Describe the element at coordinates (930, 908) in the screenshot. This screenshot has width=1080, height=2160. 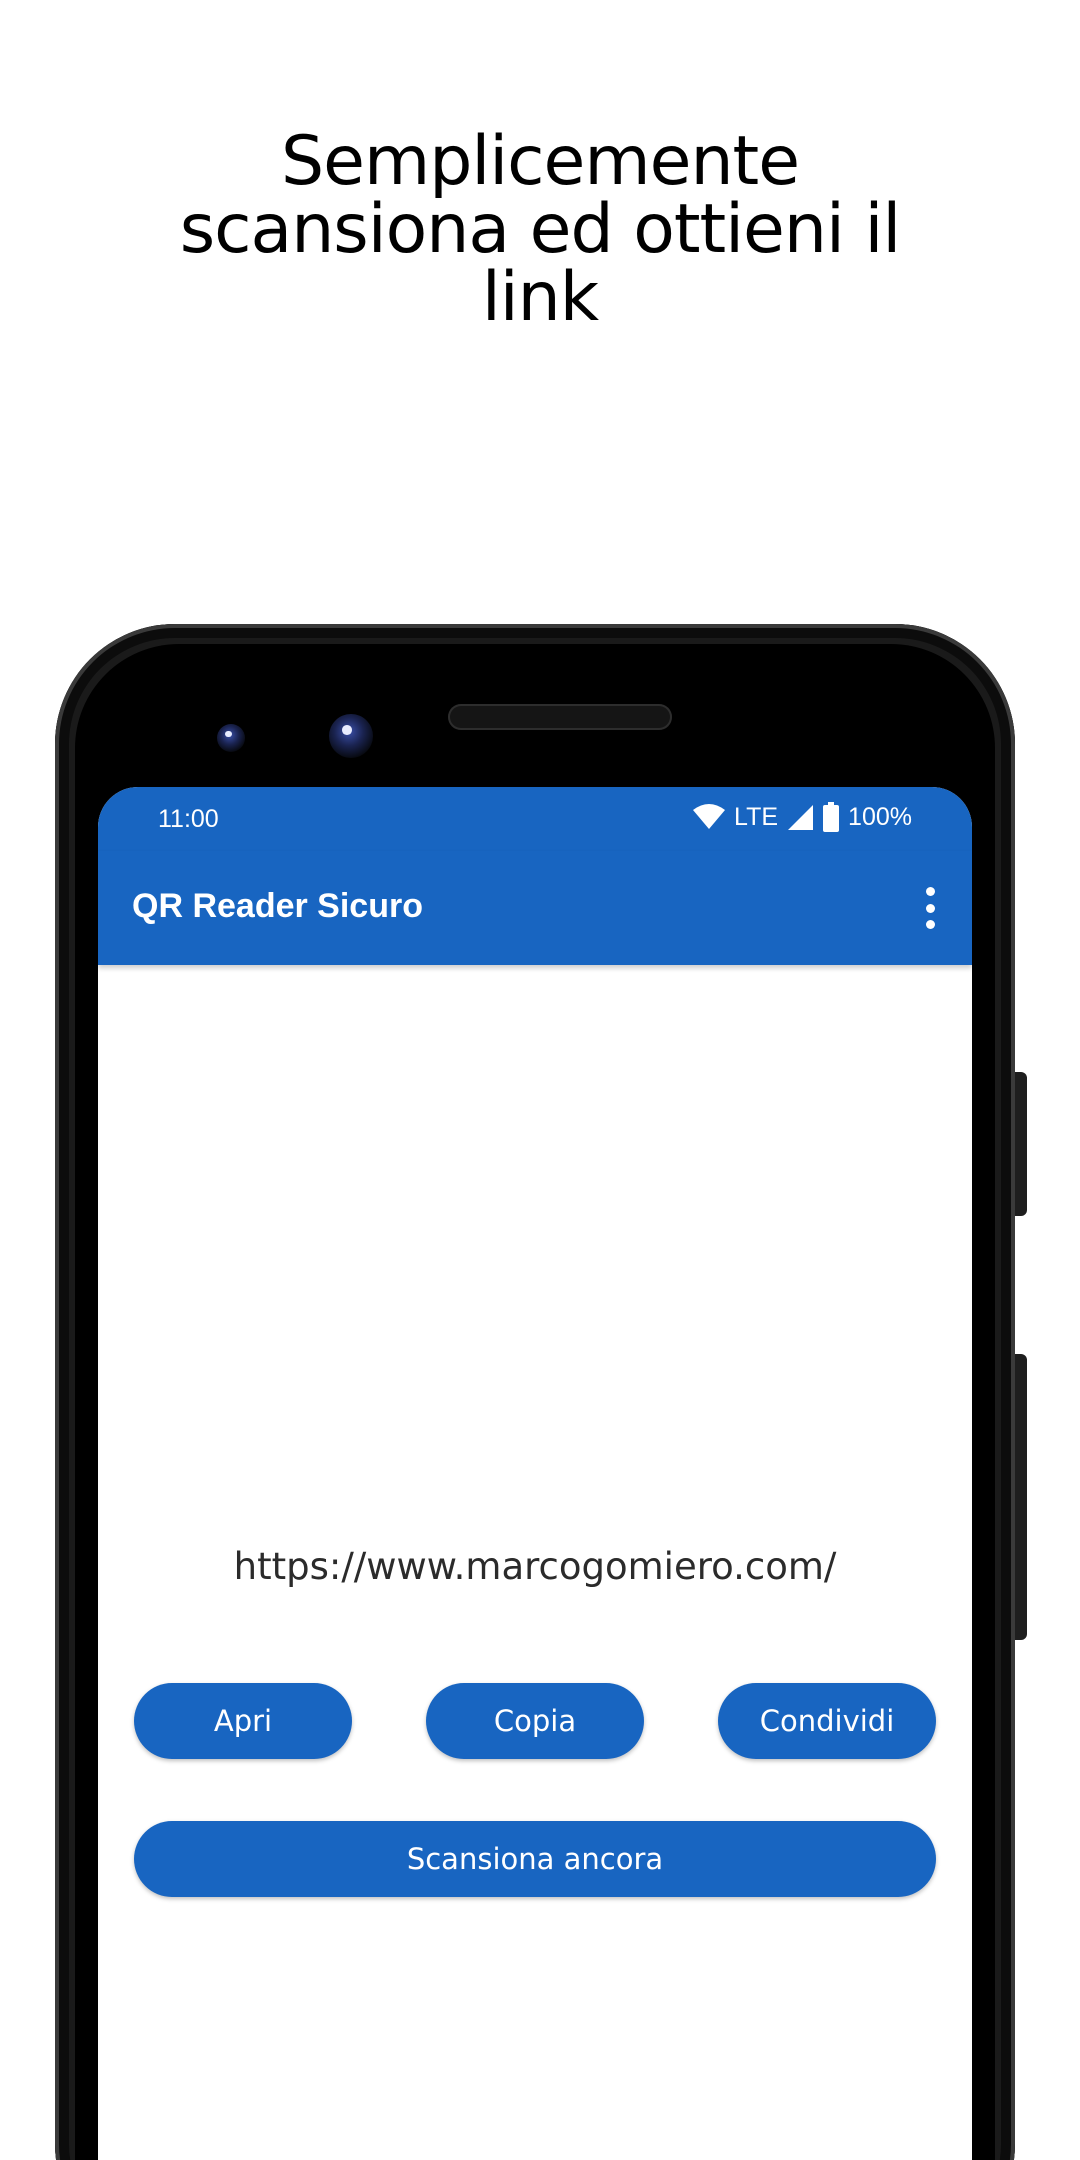
I see `more-vert-icon` at that location.